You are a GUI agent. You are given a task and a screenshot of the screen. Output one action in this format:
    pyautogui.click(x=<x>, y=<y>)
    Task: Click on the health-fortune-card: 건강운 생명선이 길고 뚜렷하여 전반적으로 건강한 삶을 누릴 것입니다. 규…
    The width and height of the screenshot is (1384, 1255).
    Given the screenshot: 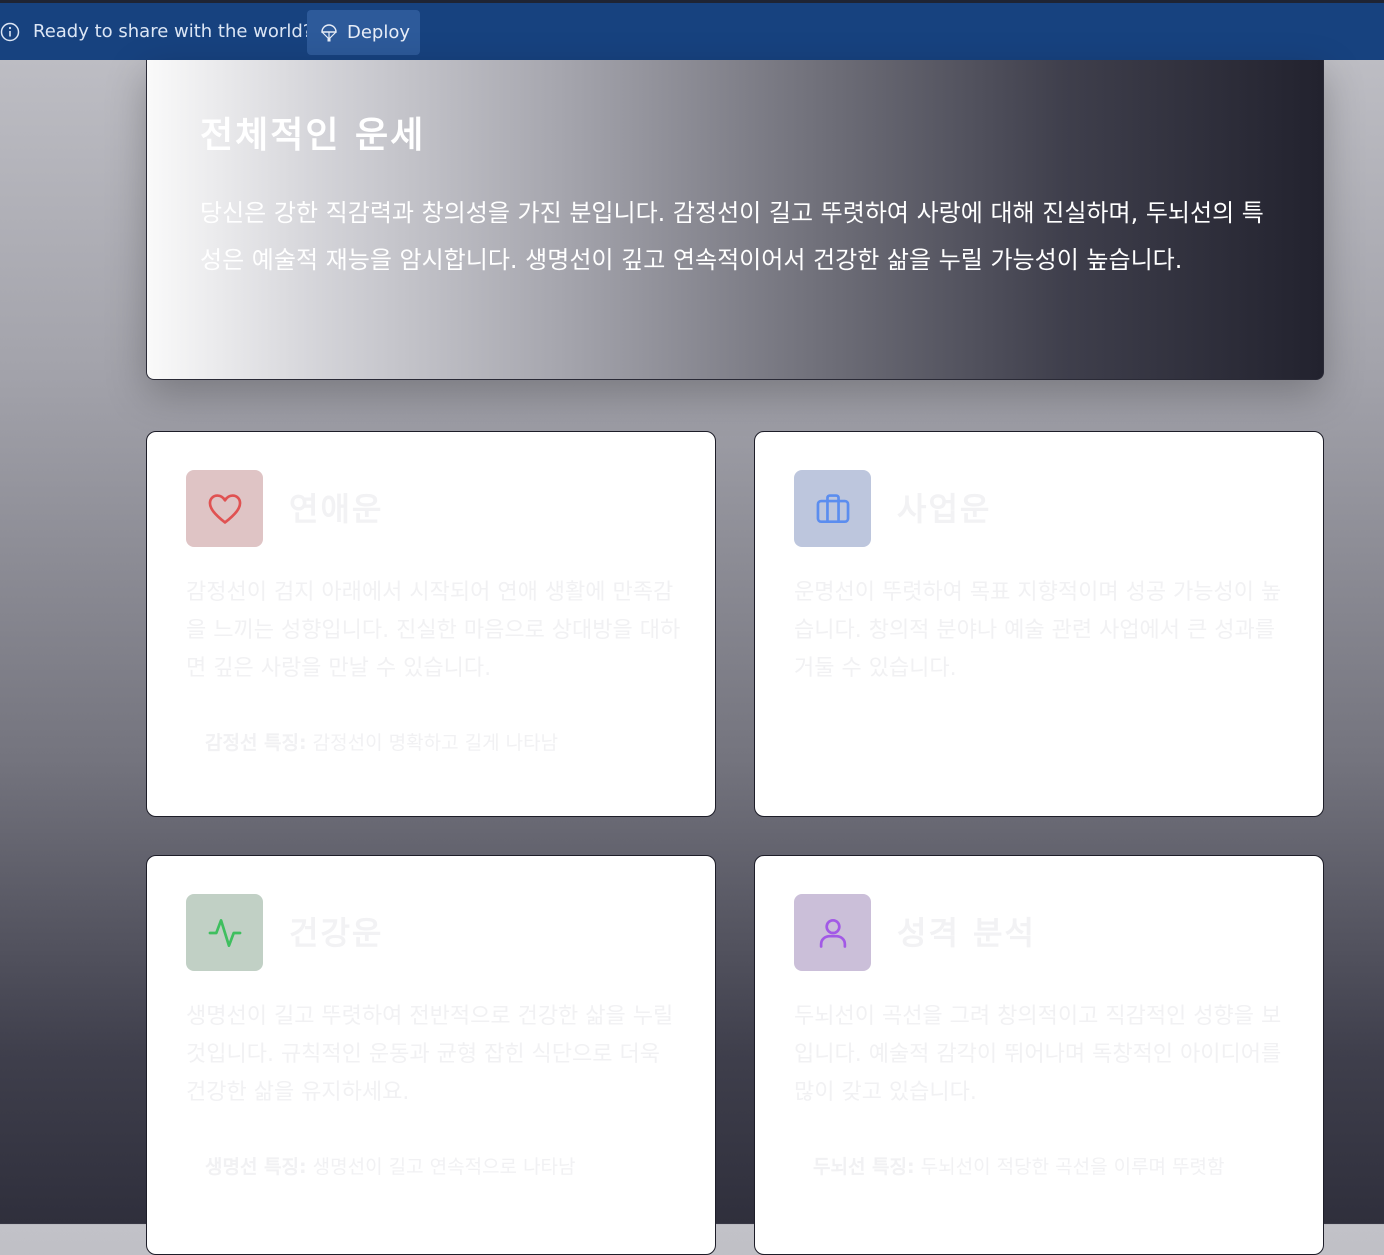 What is the action you would take?
    pyautogui.click(x=431, y=1055)
    